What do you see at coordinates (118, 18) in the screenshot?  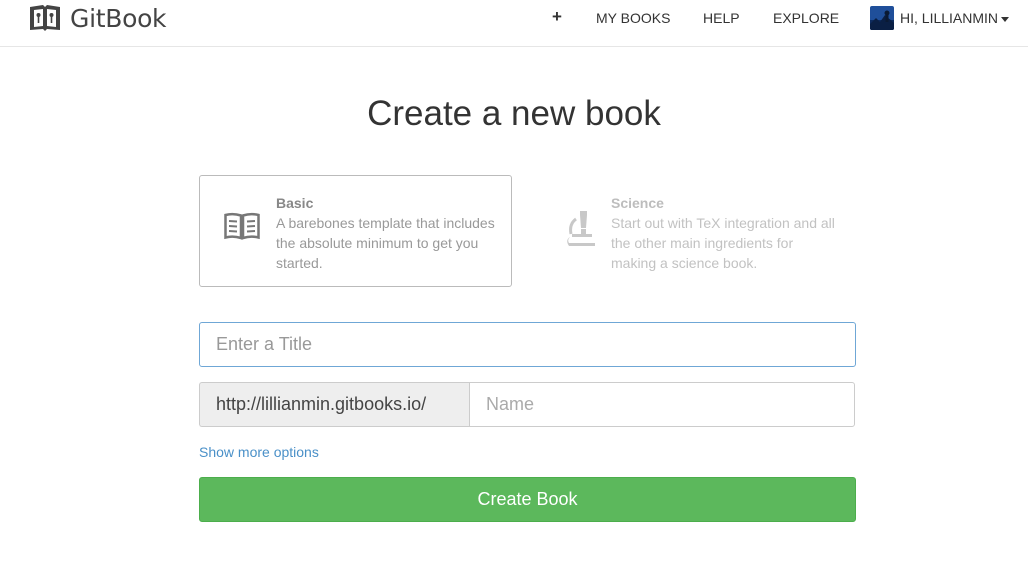 I see `brand-name: GitBook` at bounding box center [118, 18].